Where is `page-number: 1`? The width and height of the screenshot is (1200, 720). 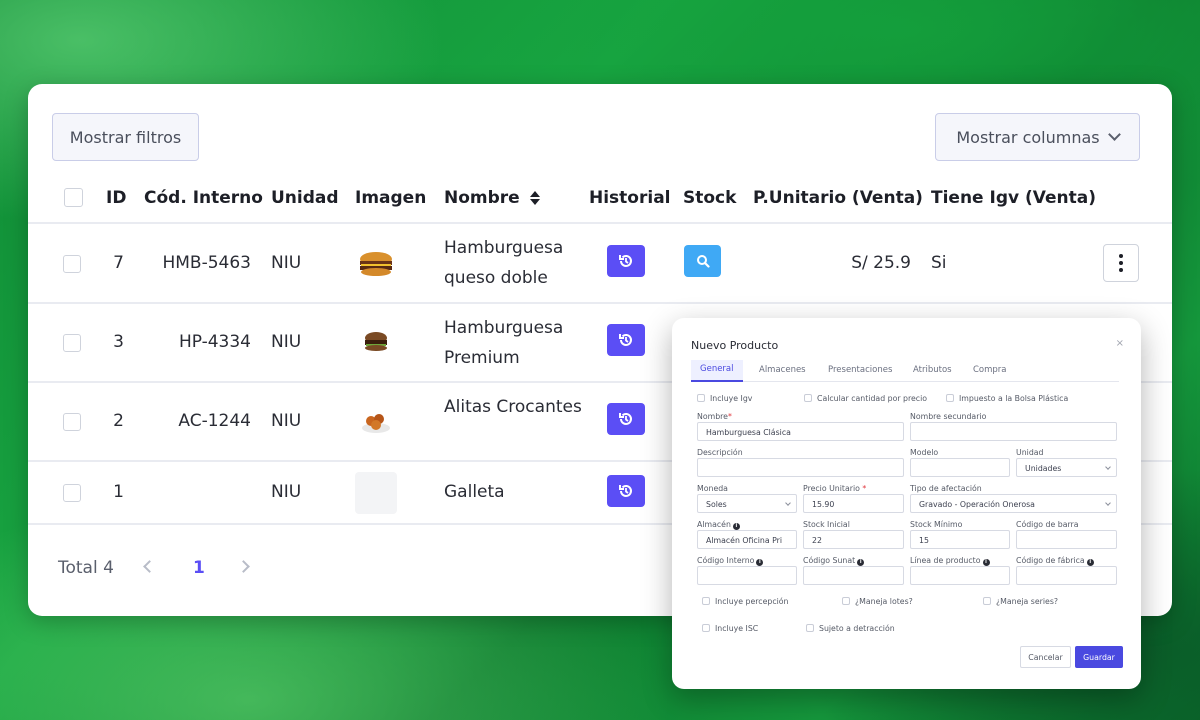 page-number: 1 is located at coordinates (199, 568).